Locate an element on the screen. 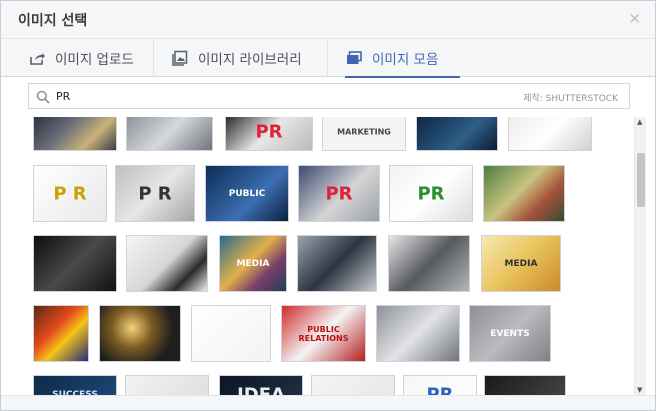  thumb-pr-scene is located at coordinates (169, 134).